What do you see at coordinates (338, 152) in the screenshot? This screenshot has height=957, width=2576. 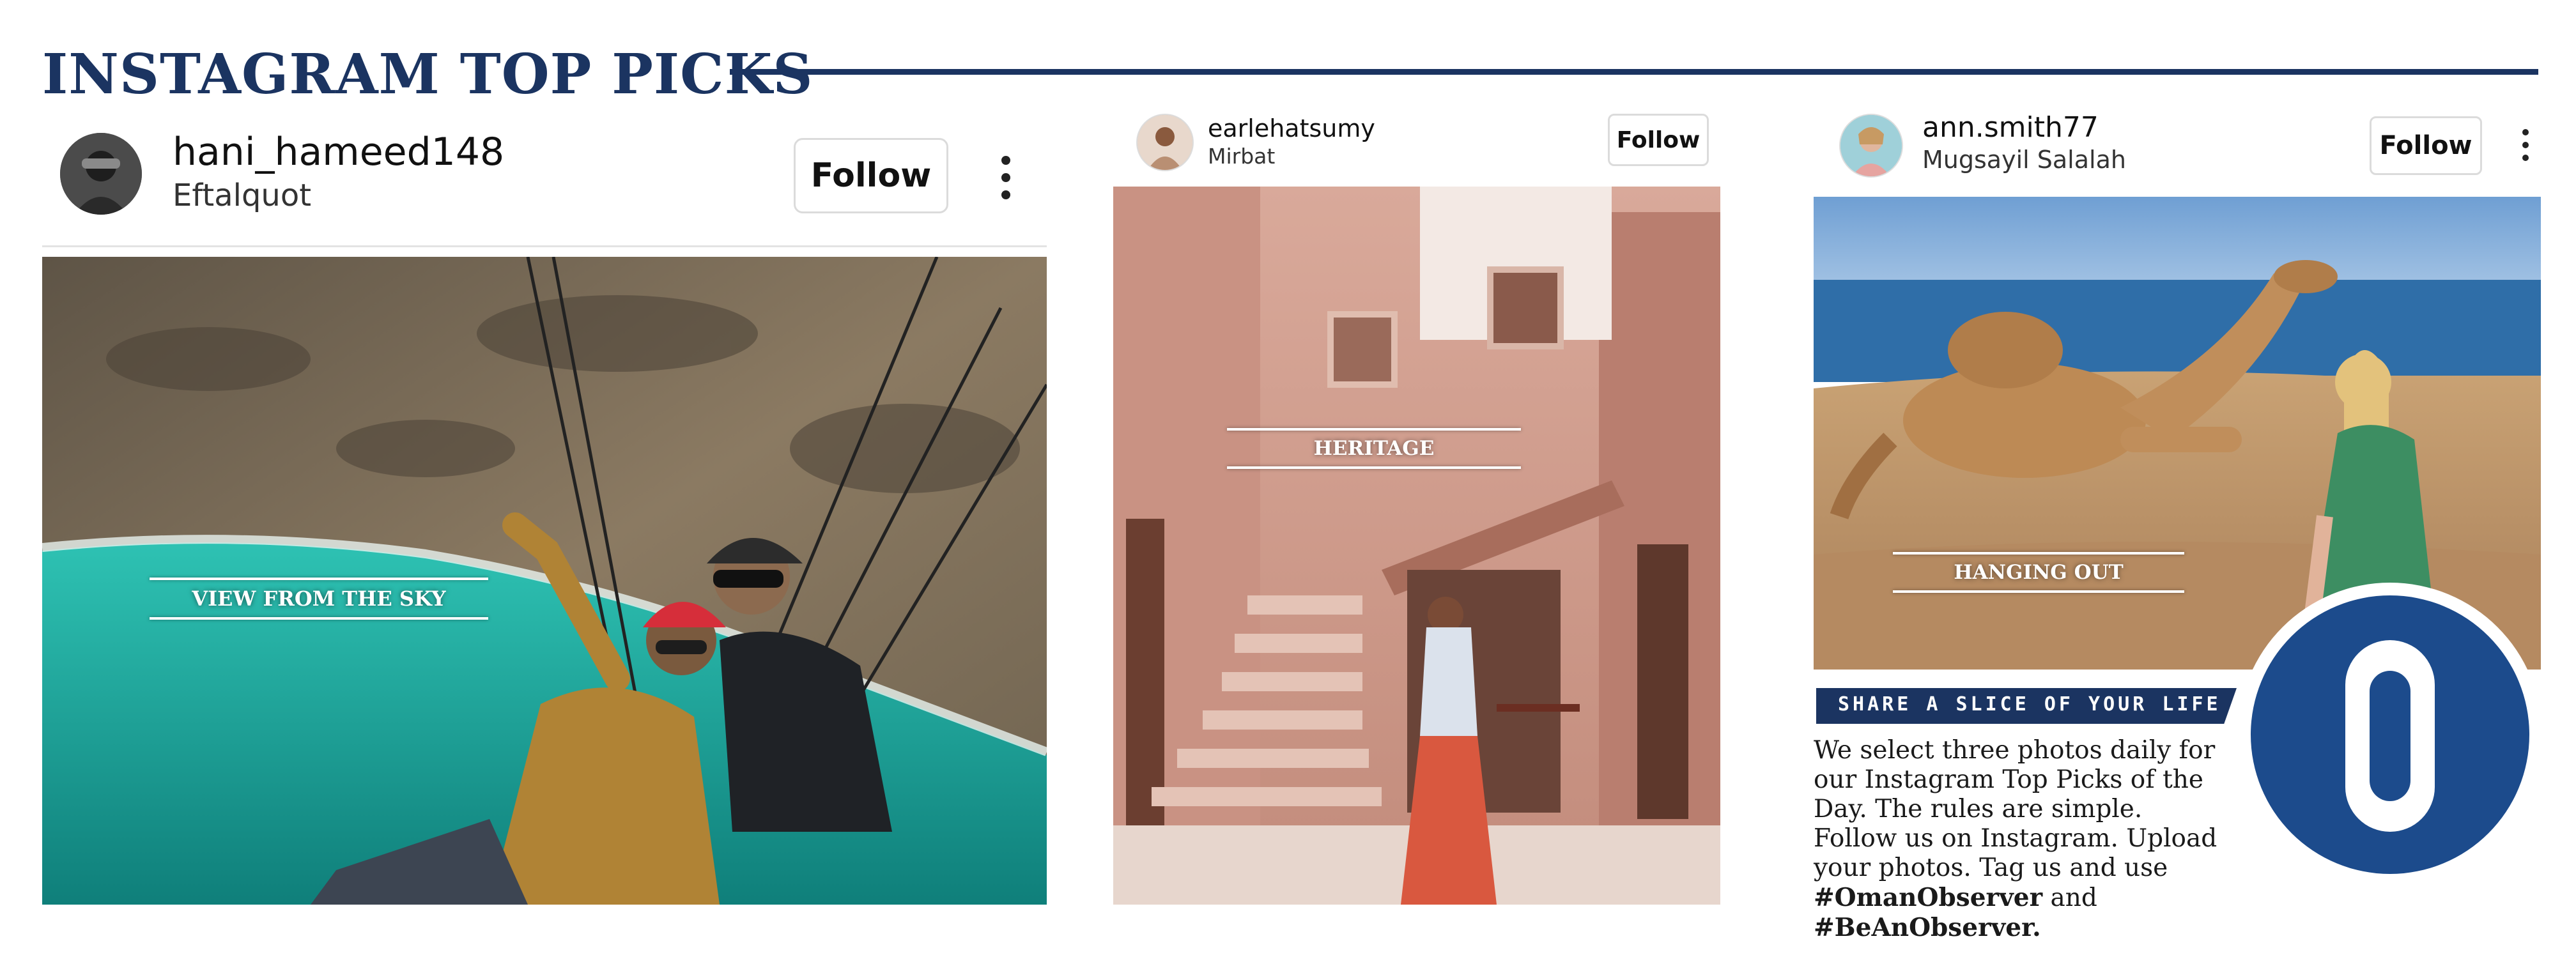 I see `username: hani_hameed148` at bounding box center [338, 152].